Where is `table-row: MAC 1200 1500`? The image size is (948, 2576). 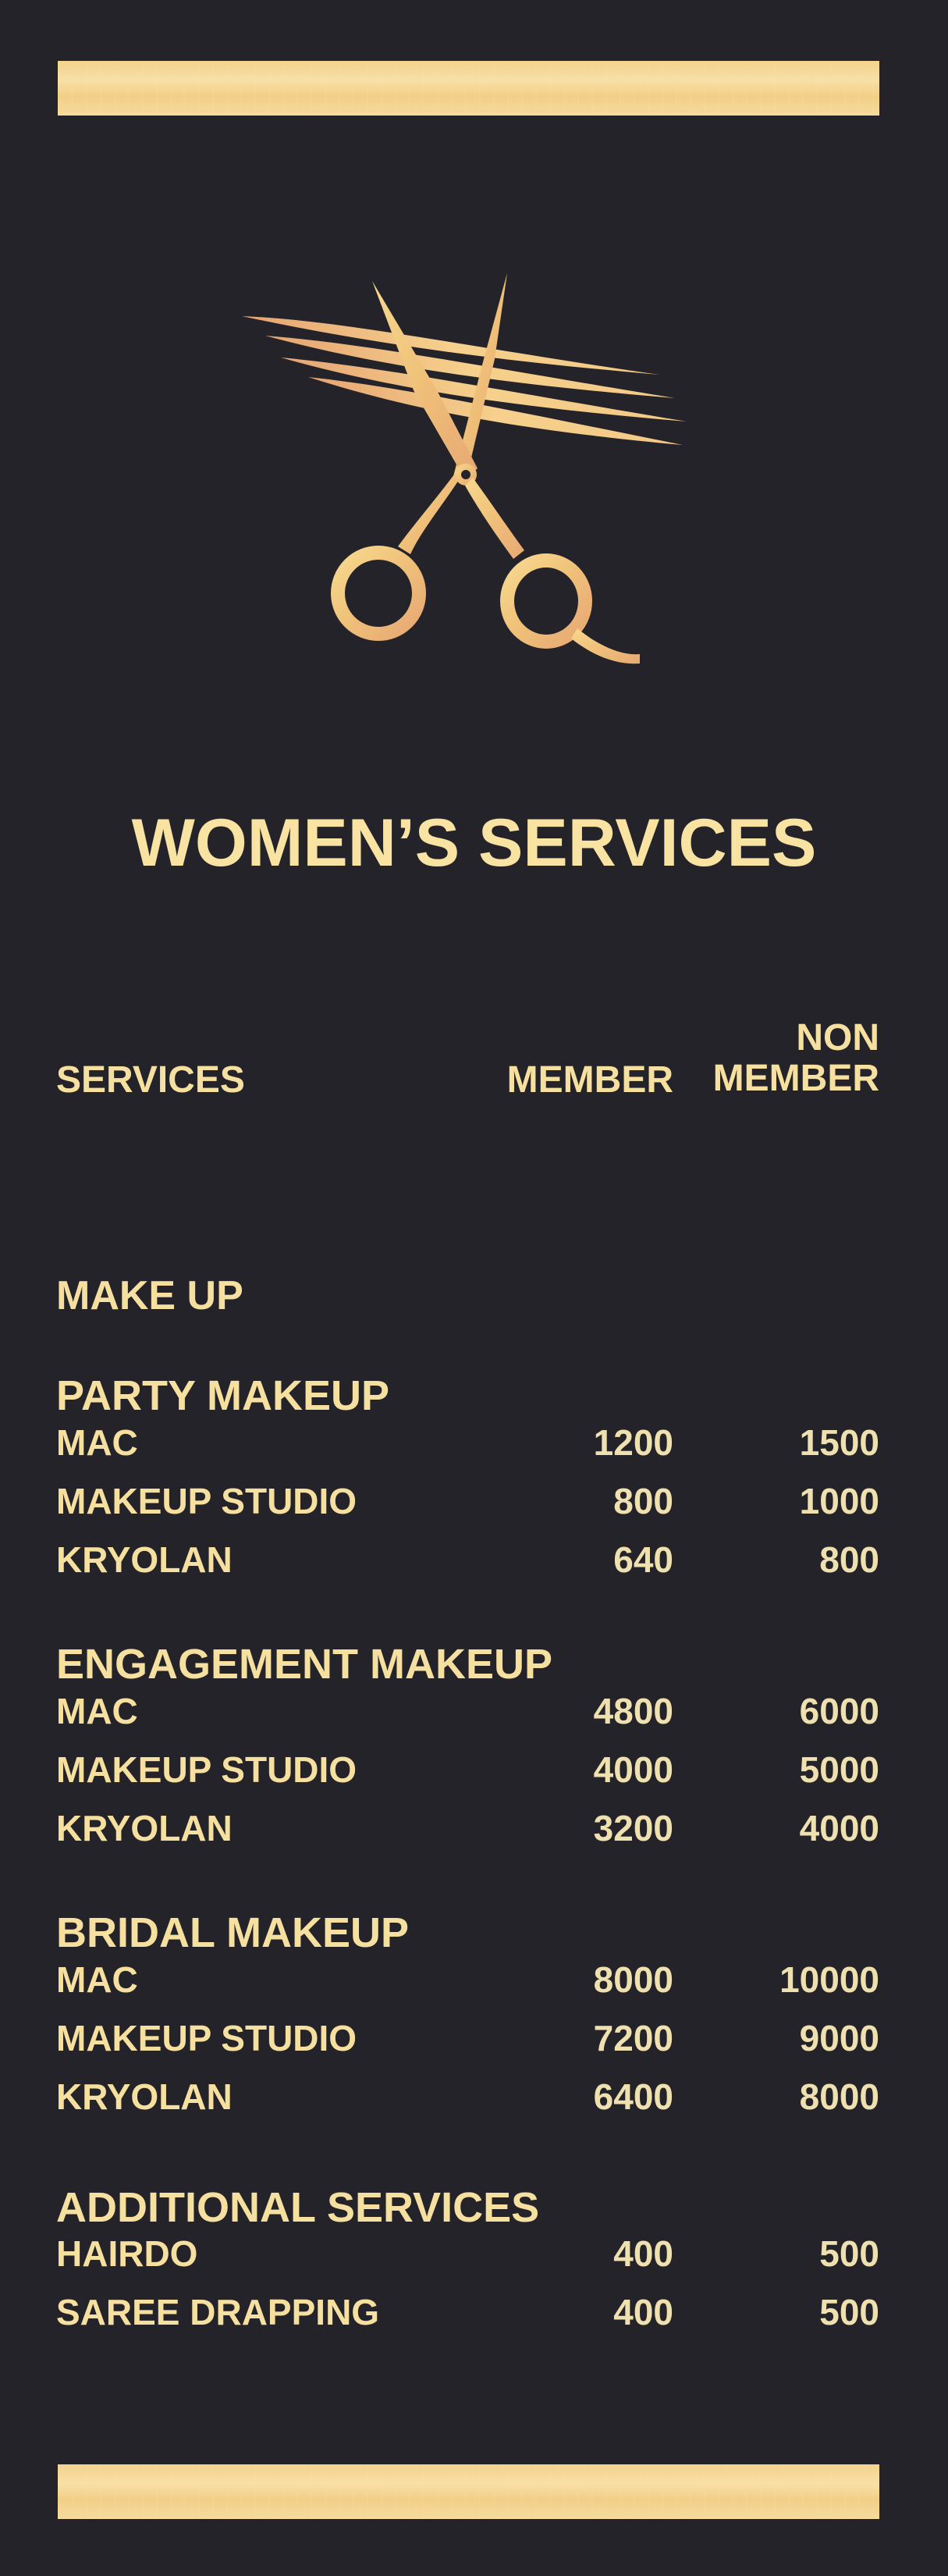
table-row: MAC 1200 1500 is located at coordinates (474, 1442).